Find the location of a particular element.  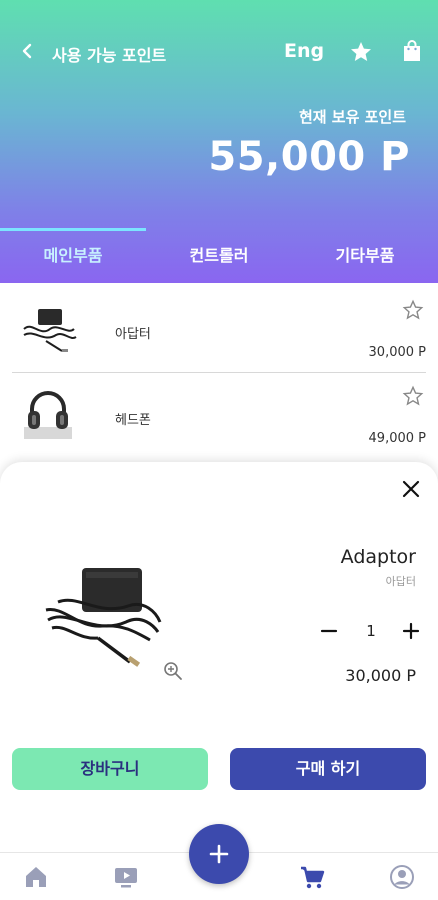

language-toggle-button: Eng is located at coordinates (304, 51).